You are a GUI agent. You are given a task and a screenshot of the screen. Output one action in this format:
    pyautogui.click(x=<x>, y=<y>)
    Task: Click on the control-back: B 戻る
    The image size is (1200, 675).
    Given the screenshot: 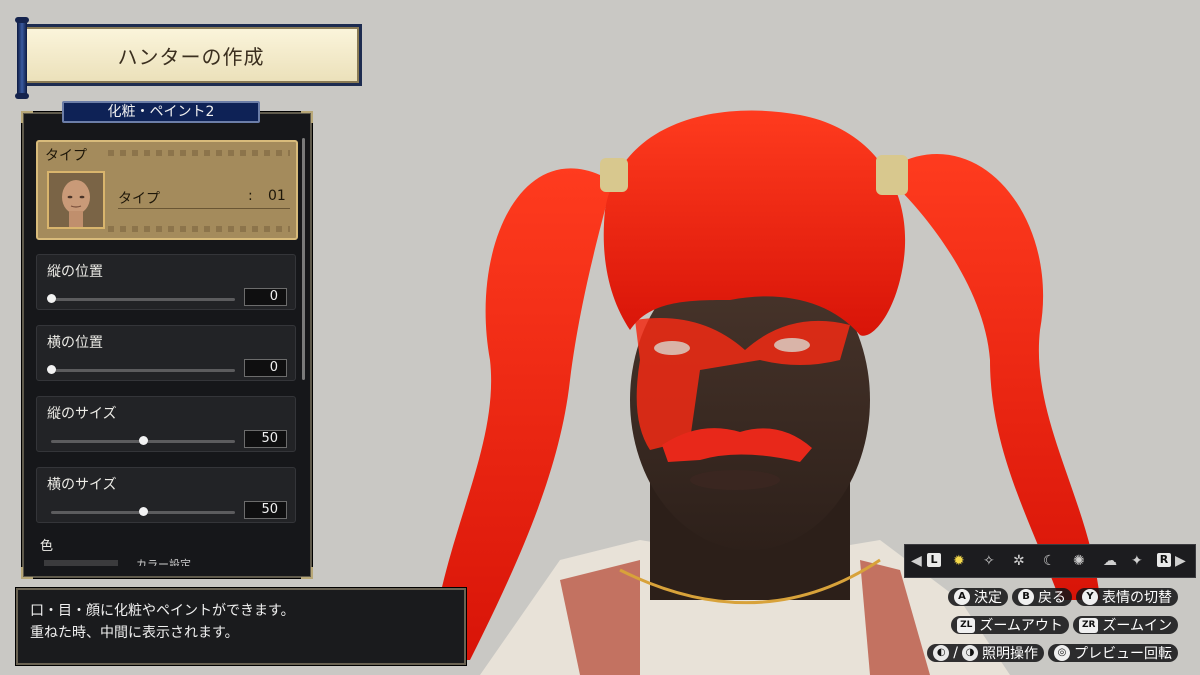 What is the action you would take?
    pyautogui.click(x=1042, y=597)
    